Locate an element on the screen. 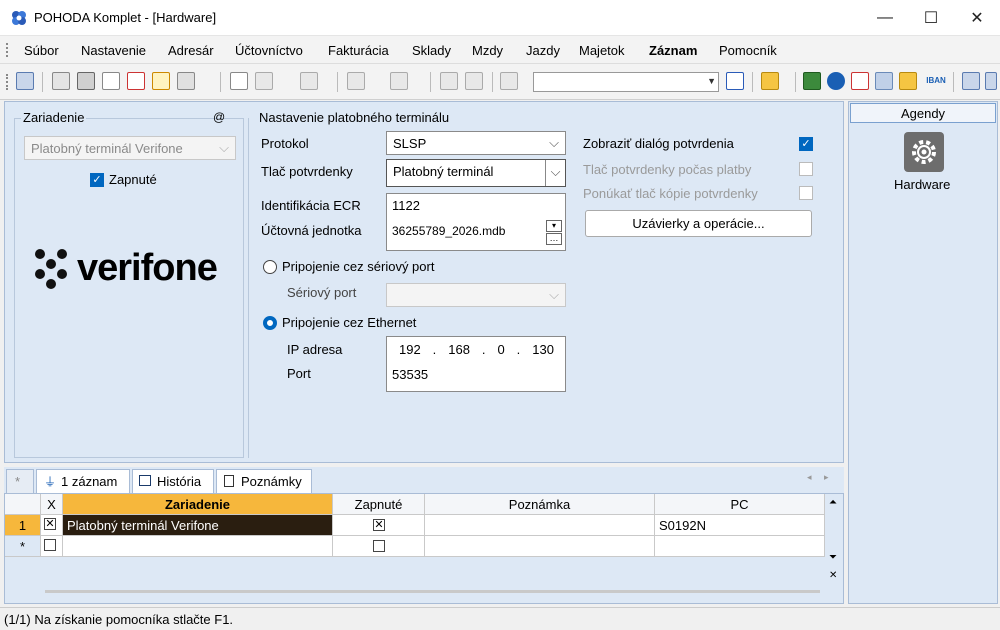  tab-history: História is located at coordinates (173, 481).